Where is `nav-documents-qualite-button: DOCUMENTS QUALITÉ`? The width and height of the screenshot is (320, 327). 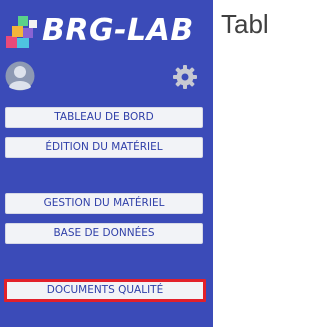
nav-documents-qualite-button: DOCUMENTS QUALITÉ is located at coordinates (105, 290).